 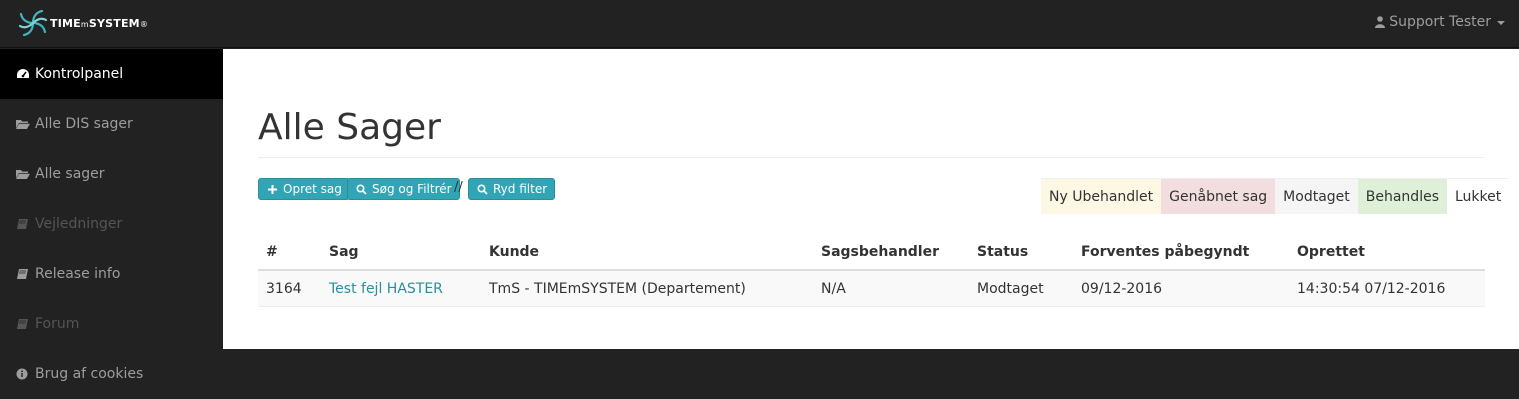 I want to click on info-icon, so click(x=22, y=374).